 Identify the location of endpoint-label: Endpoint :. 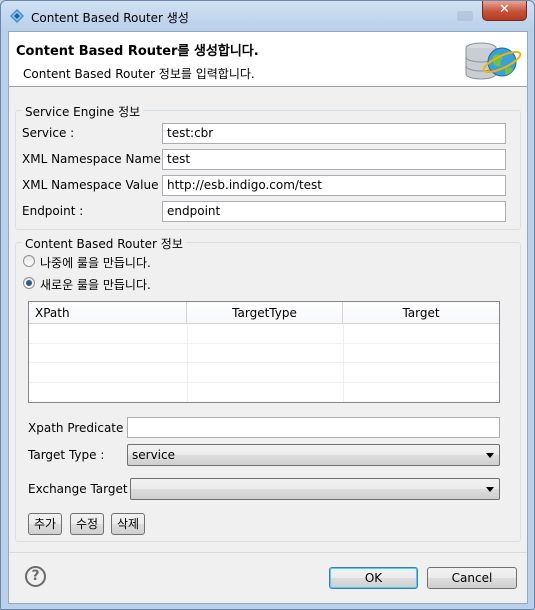
(53, 211).